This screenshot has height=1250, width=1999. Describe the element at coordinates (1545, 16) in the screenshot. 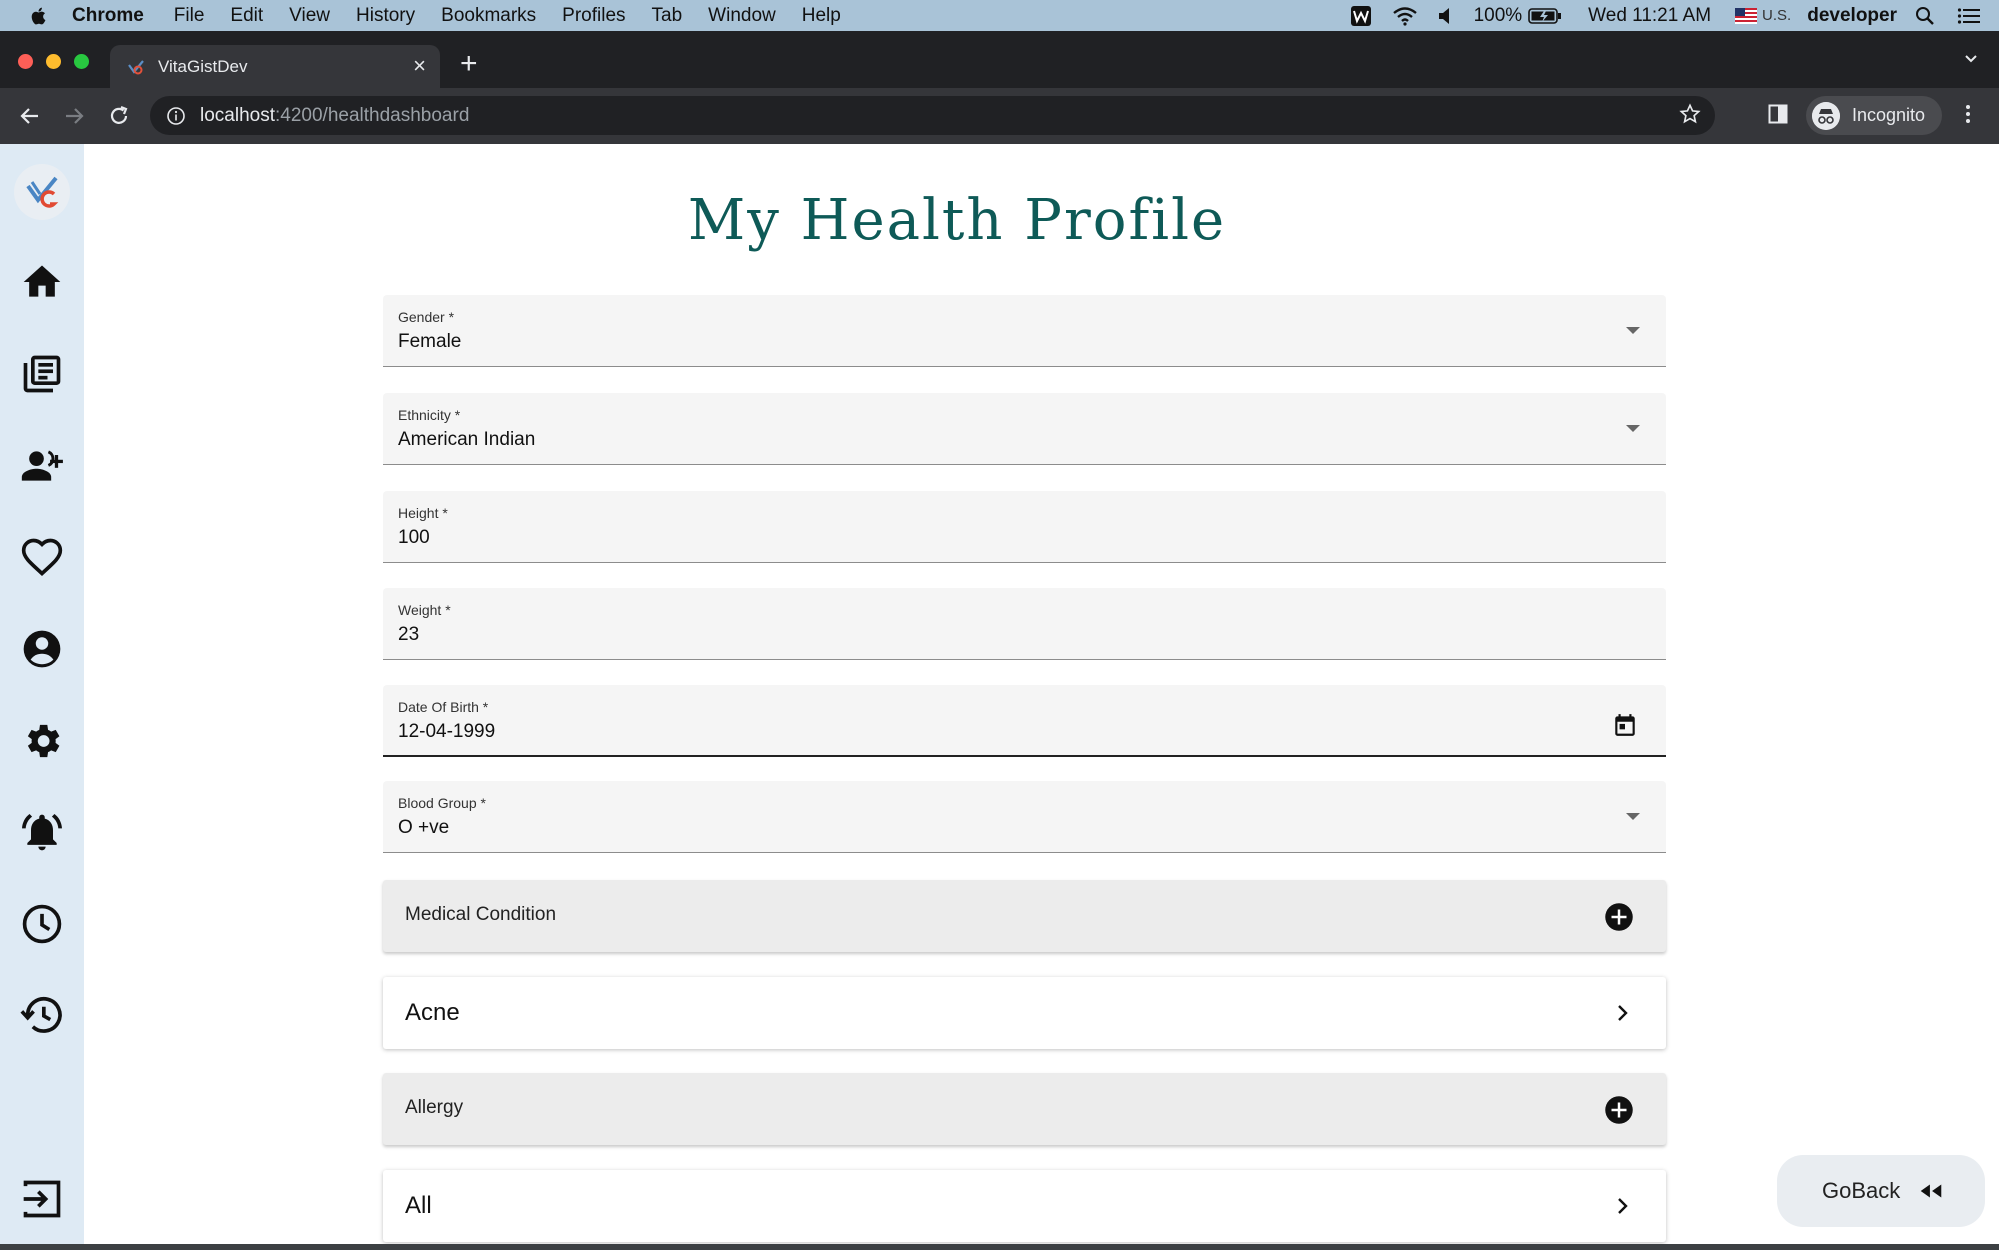

I see `battery-icon` at that location.